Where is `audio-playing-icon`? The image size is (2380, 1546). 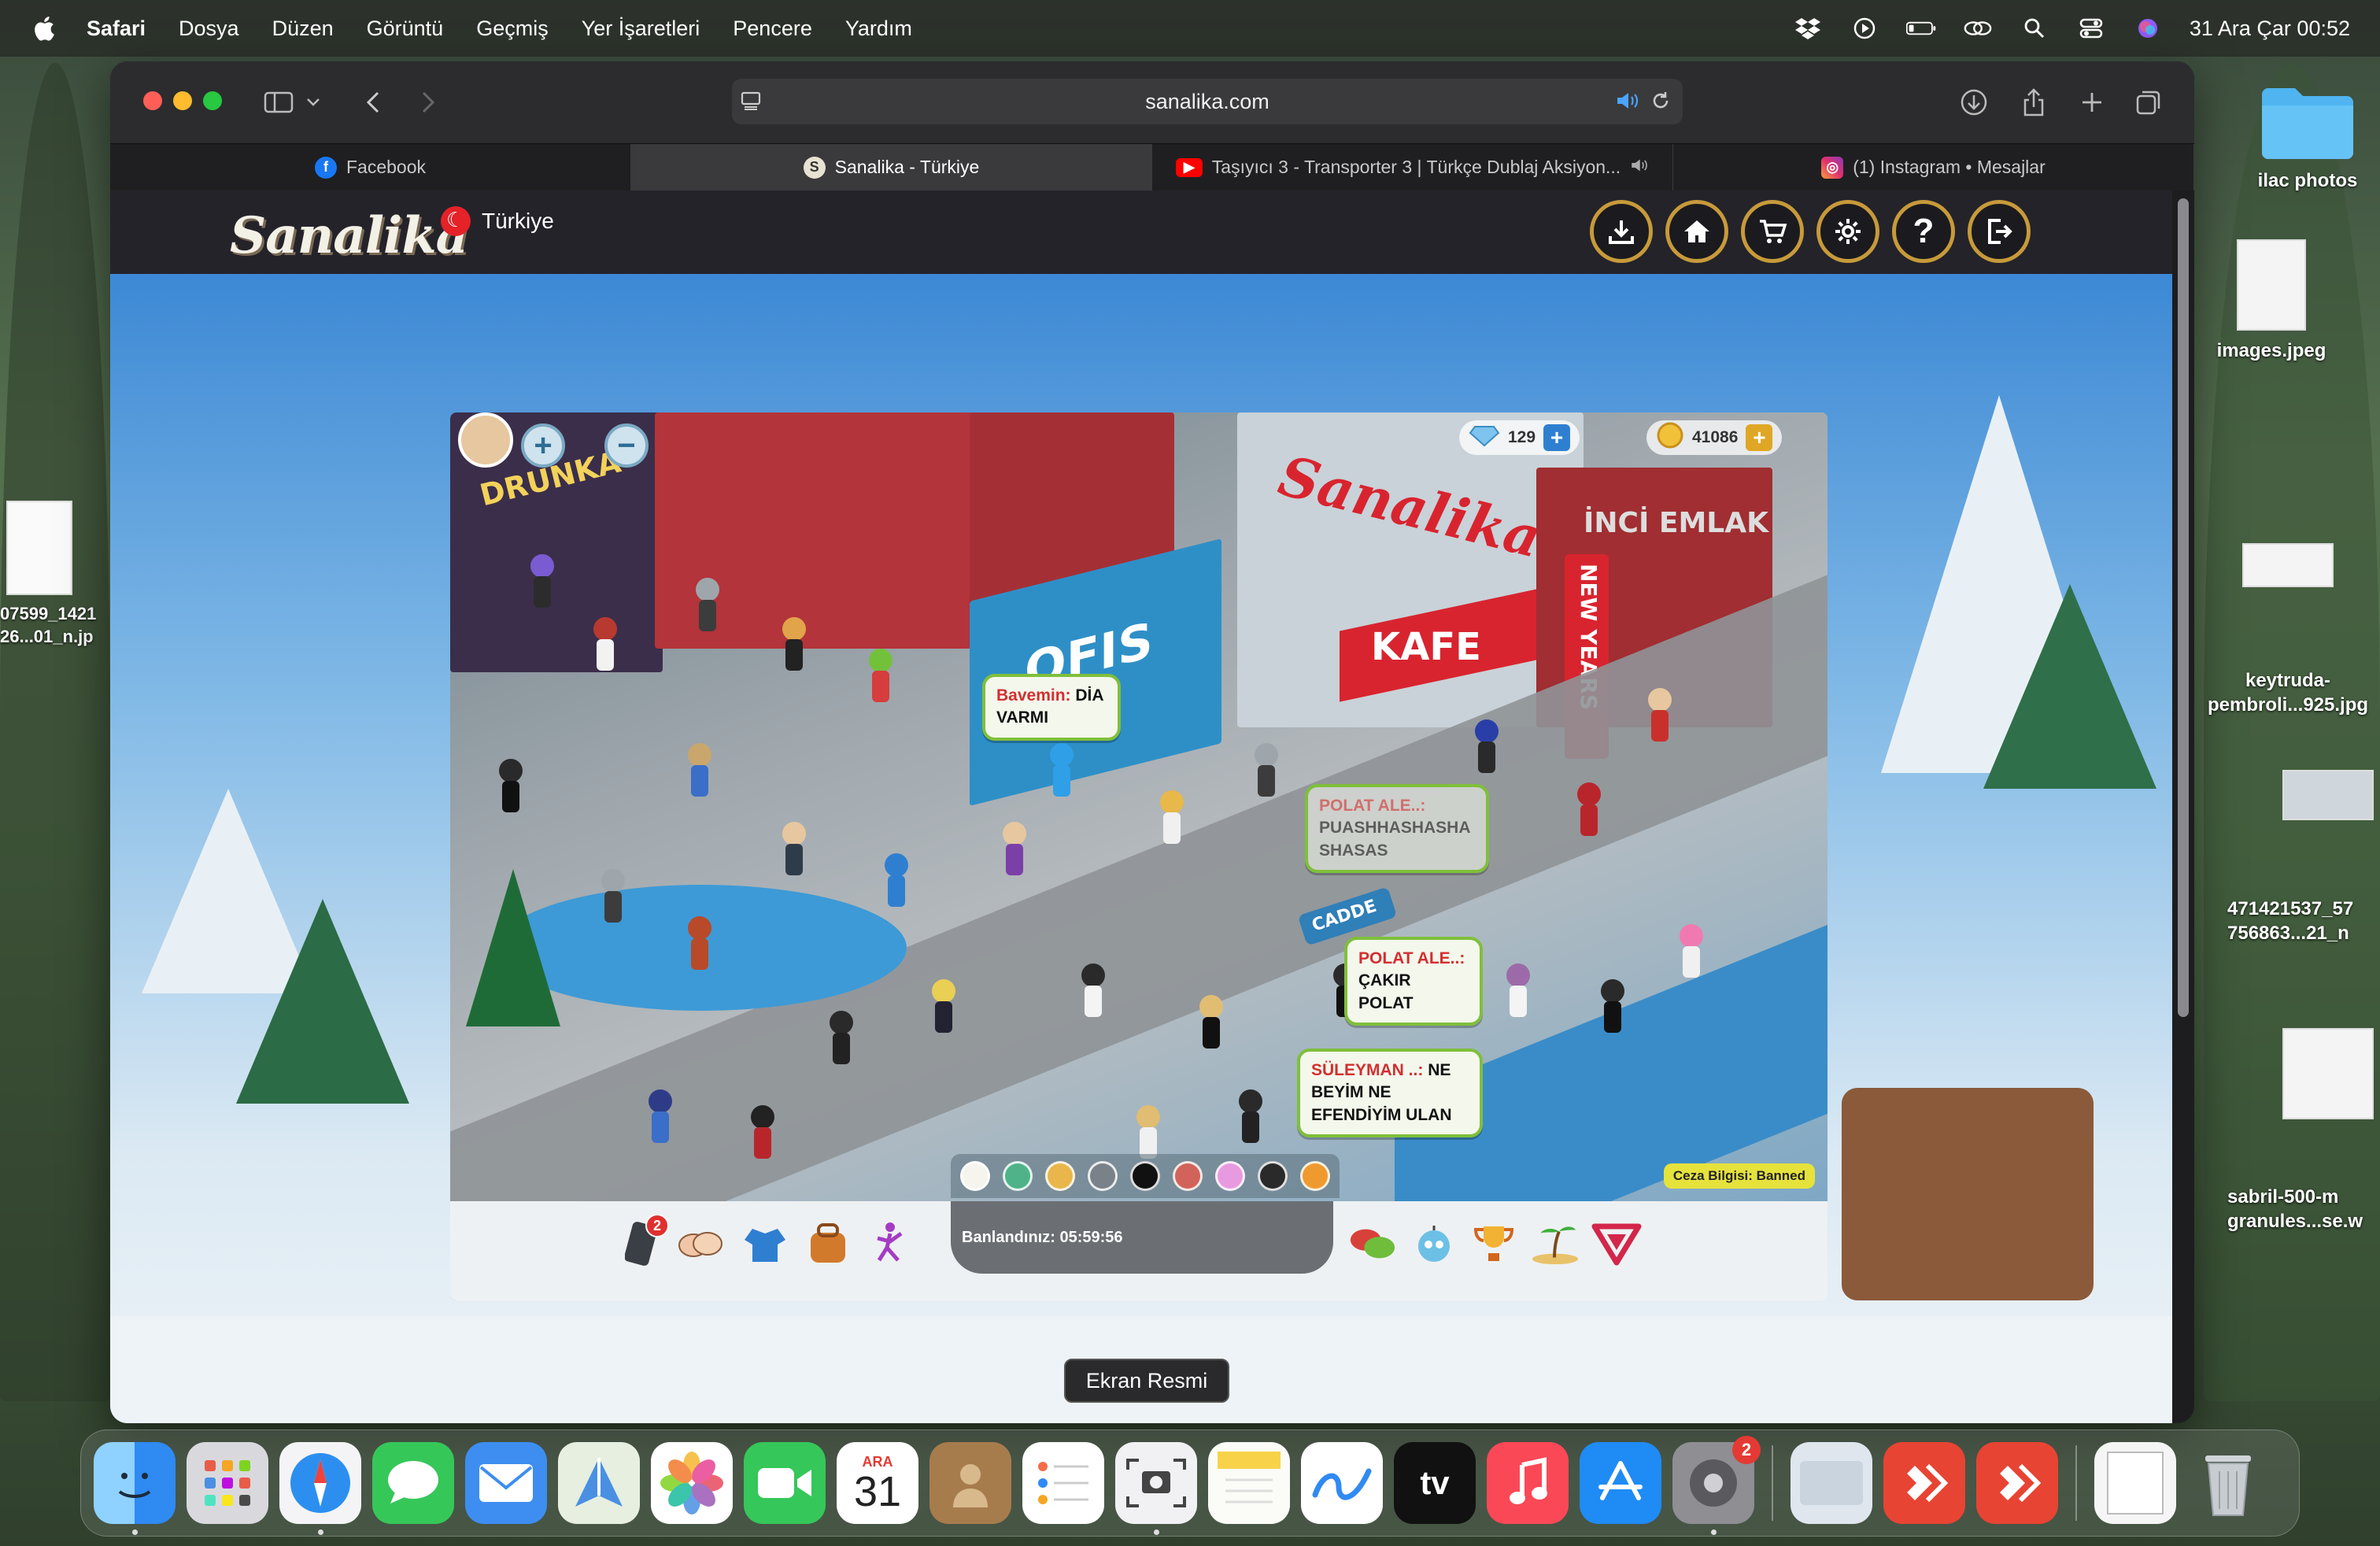 audio-playing-icon is located at coordinates (1628, 103).